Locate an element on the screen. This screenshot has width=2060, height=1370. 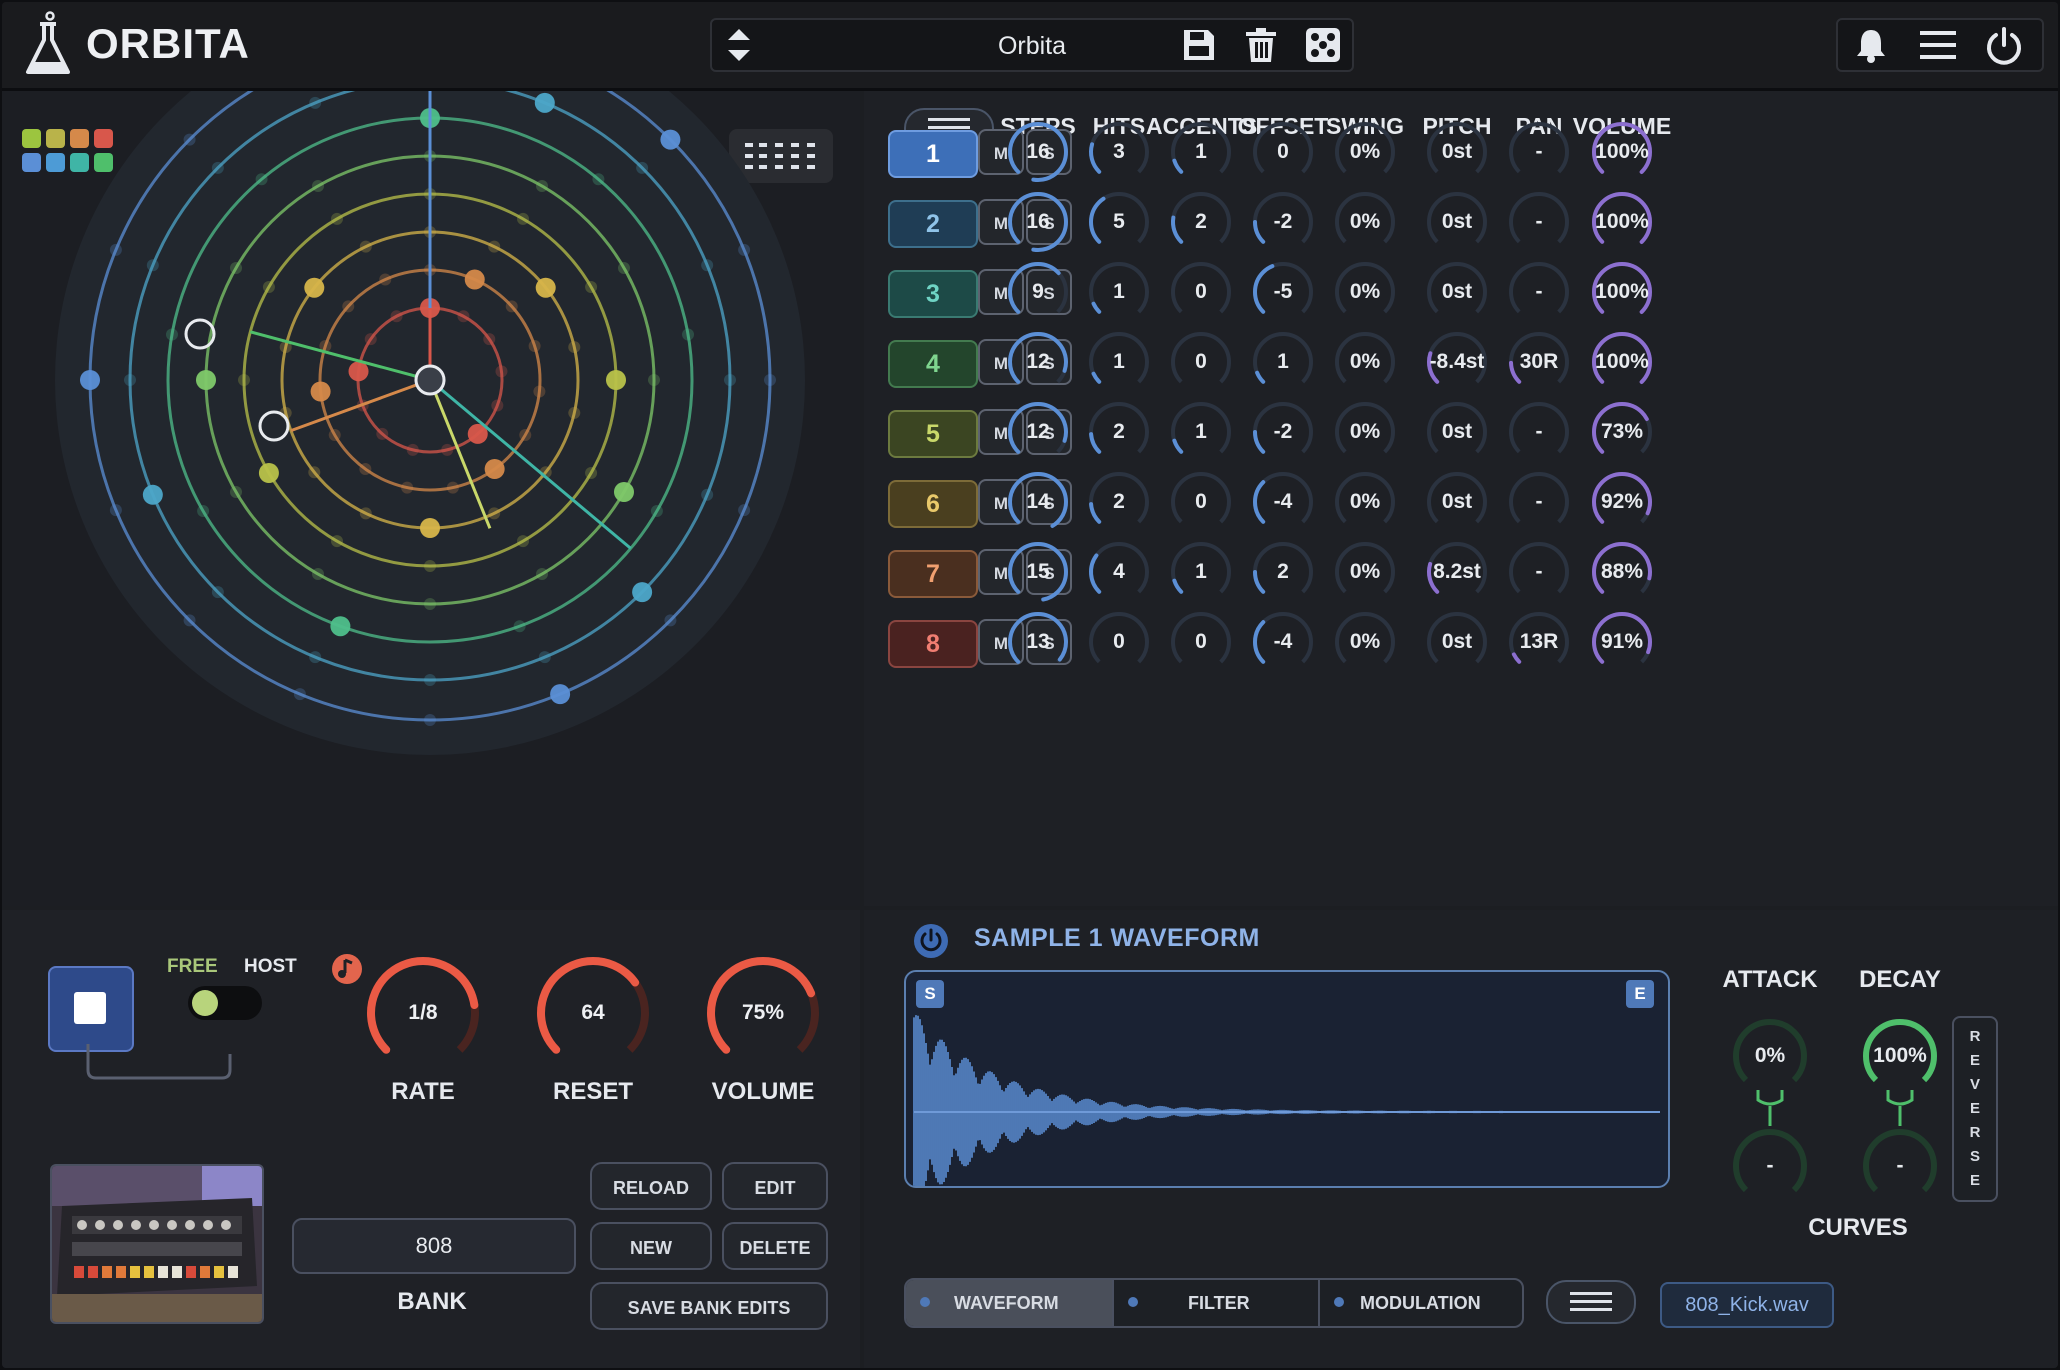
waveform-trace is located at coordinates (1286, 1100).